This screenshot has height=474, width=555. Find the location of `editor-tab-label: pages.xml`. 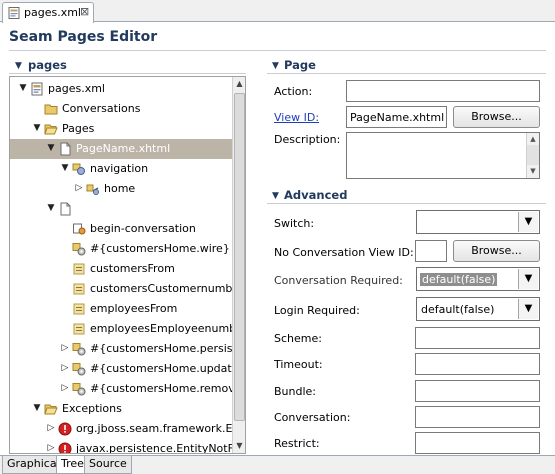

editor-tab-label: pages.xml is located at coordinates (52, 12).